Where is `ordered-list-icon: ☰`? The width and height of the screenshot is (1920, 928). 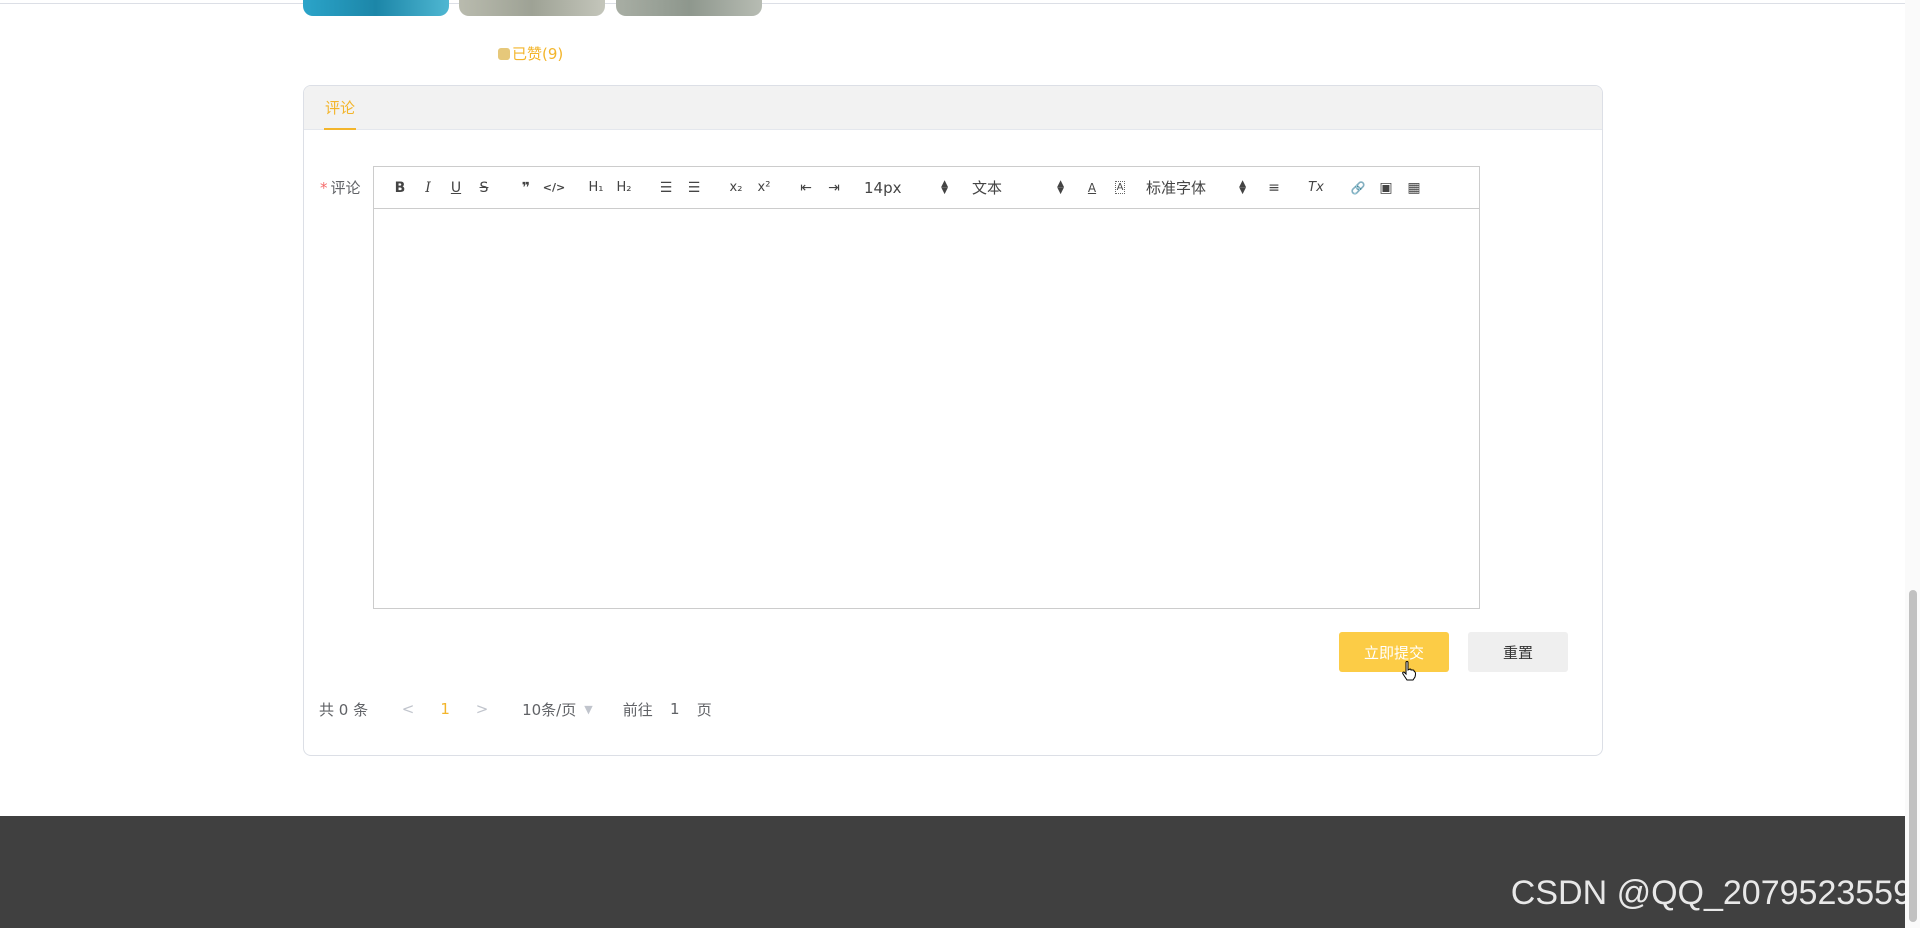
ordered-list-icon: ☰ is located at coordinates (666, 187).